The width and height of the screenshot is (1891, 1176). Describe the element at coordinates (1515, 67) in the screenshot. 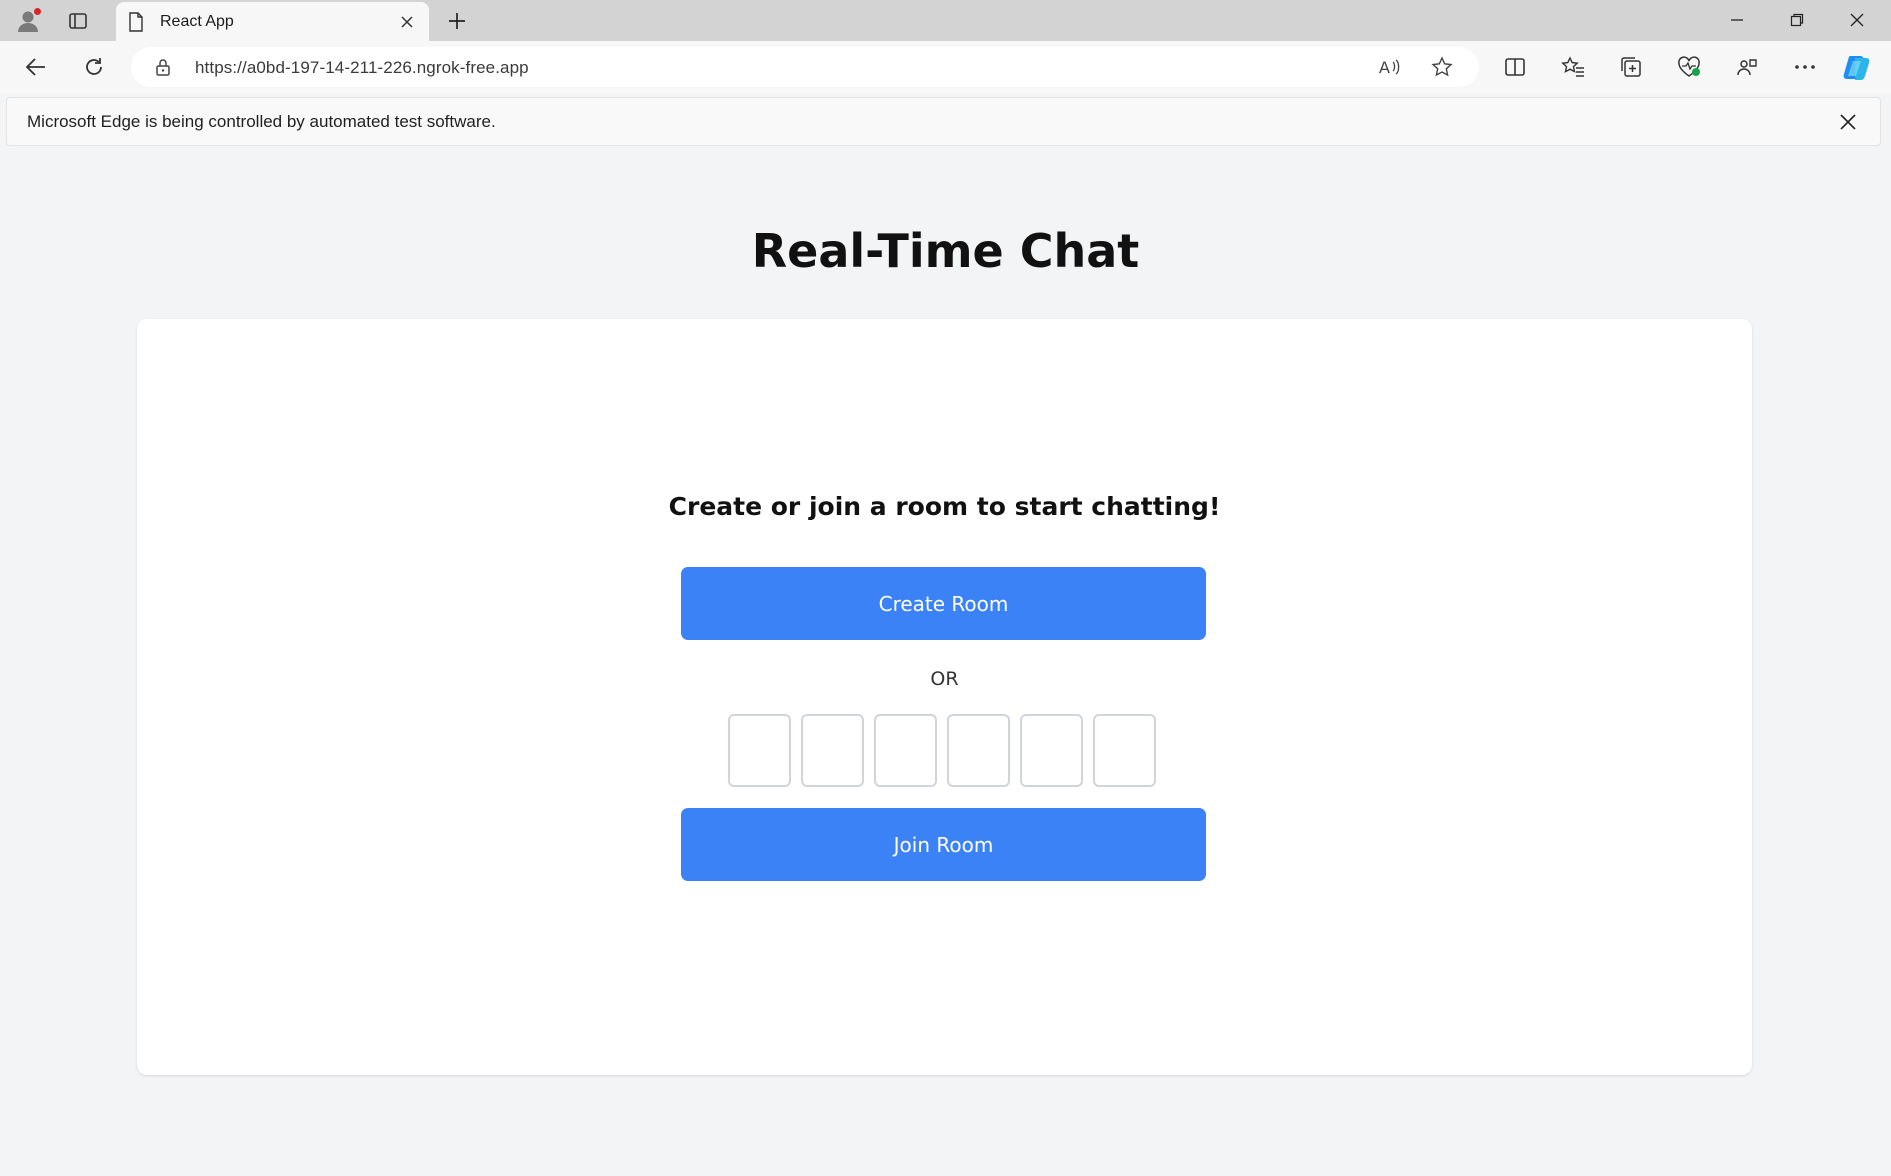

I see `split-screen-icon` at that location.